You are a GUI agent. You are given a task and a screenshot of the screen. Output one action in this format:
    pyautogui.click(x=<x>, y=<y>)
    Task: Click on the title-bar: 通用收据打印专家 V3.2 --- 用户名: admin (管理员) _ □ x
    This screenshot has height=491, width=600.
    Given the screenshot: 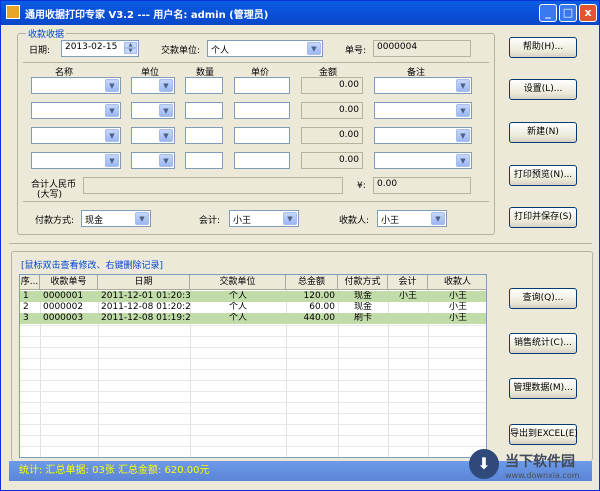 What is the action you would take?
    pyautogui.click(x=300, y=13)
    